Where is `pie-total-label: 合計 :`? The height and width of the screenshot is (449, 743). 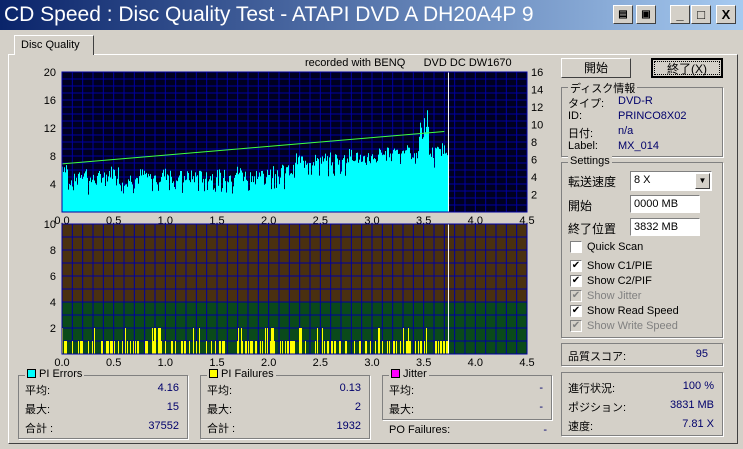 pie-total-label: 合計 : is located at coordinates (39, 429).